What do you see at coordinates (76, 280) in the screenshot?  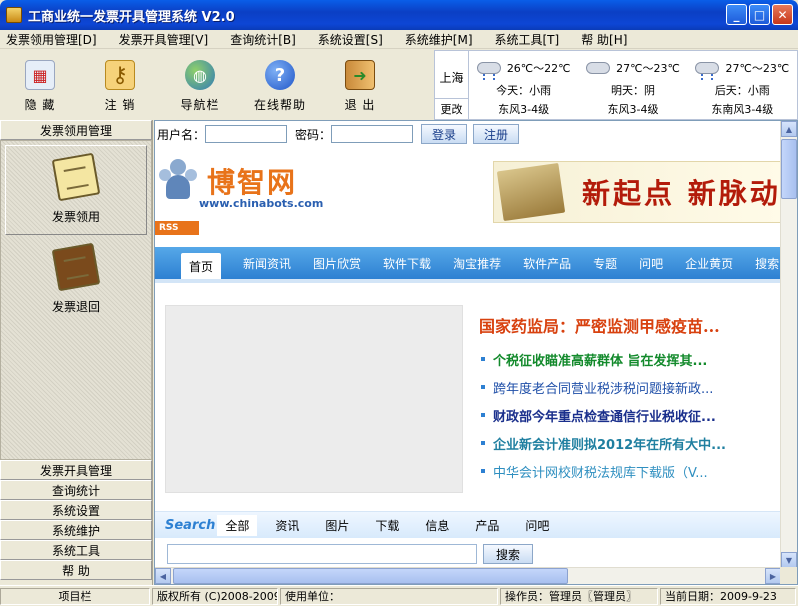 I see `panel-item-invoice-return: 发票退回` at bounding box center [76, 280].